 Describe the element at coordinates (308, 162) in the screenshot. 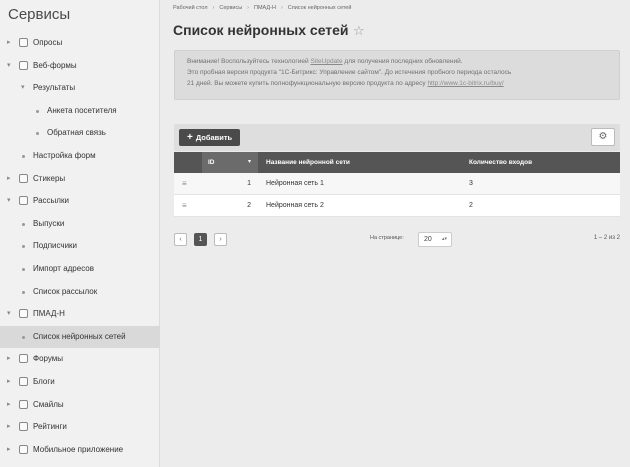

I see `column-header-name: Название нейронной сети` at that location.